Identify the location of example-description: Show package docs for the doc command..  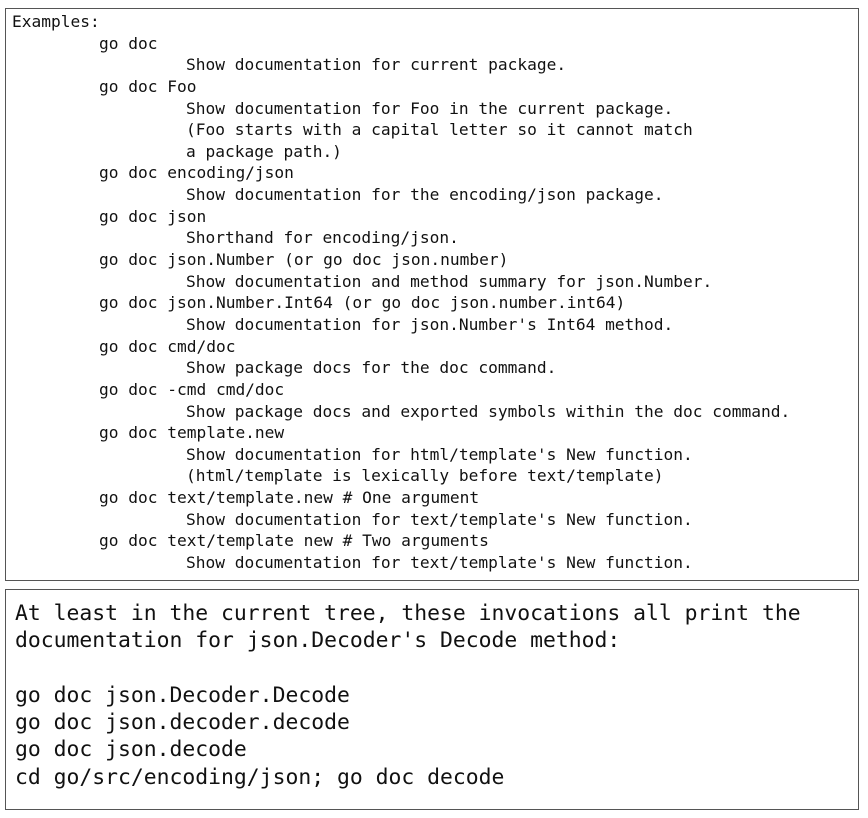
(371, 368).